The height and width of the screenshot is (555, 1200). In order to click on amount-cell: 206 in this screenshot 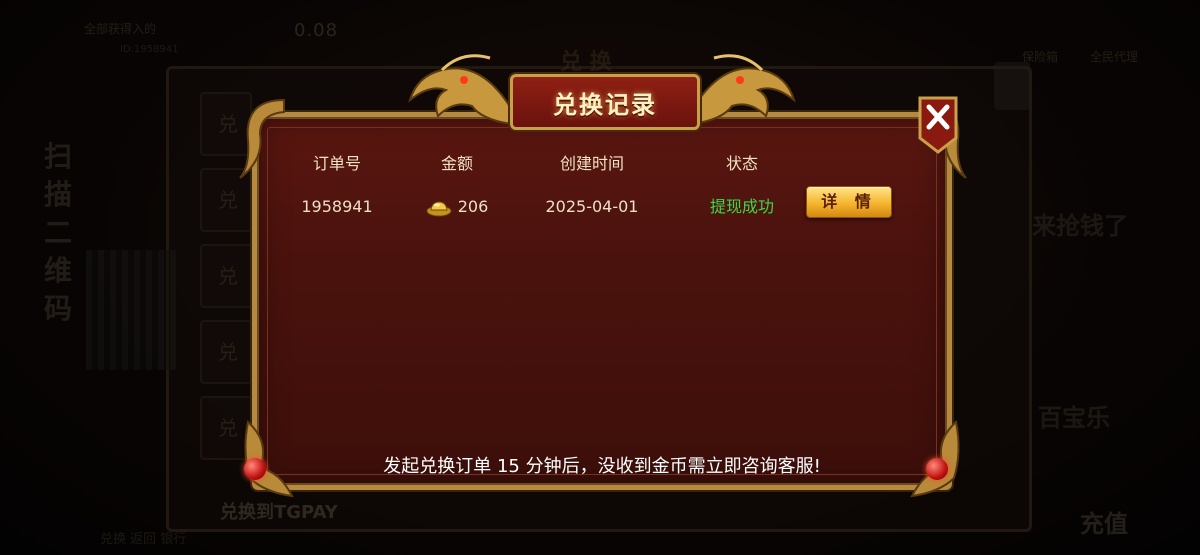, I will do `click(457, 207)`.